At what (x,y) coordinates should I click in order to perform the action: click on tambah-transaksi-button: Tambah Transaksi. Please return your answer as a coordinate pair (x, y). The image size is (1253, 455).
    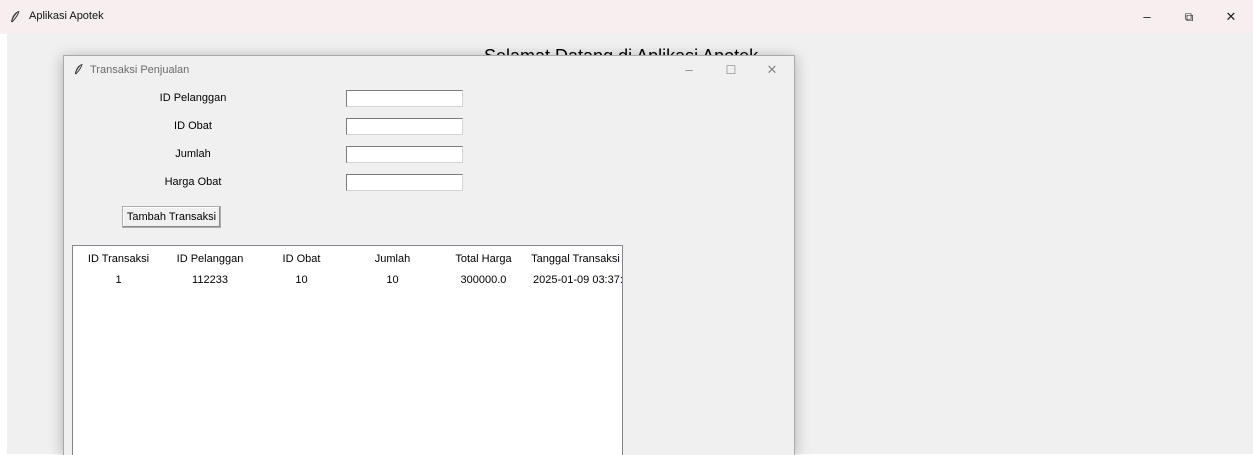
    Looking at the image, I should click on (171, 217).